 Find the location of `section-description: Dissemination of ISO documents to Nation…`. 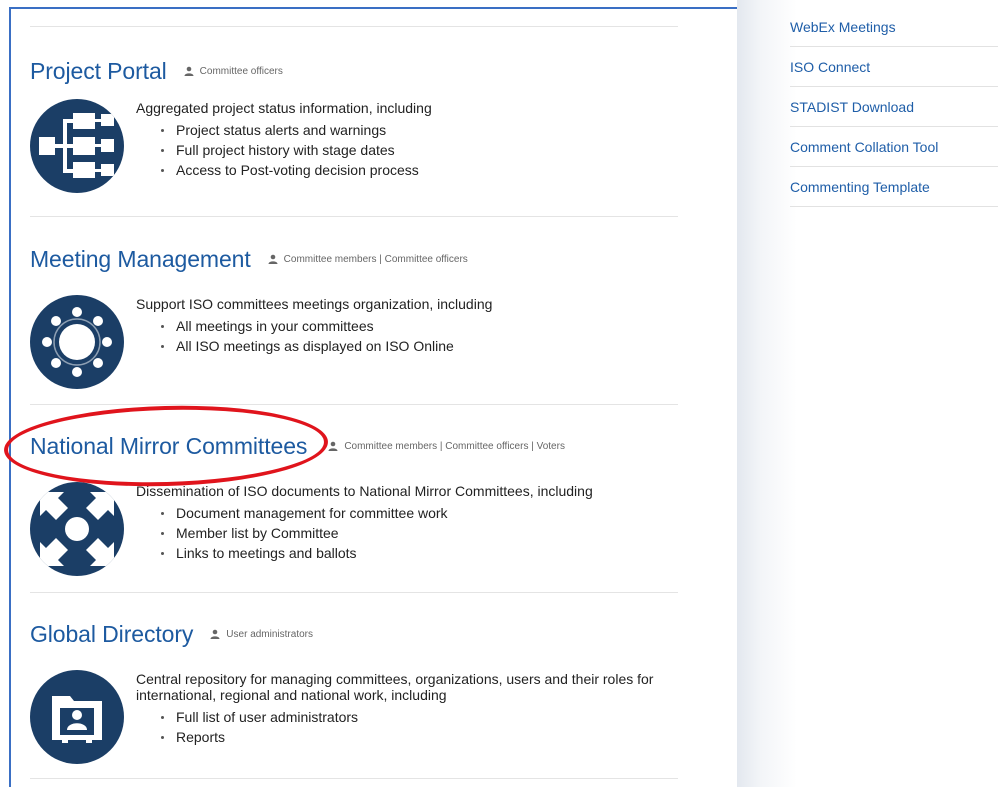

section-description: Dissemination of ISO documents to Nation… is located at coordinates (364, 491).